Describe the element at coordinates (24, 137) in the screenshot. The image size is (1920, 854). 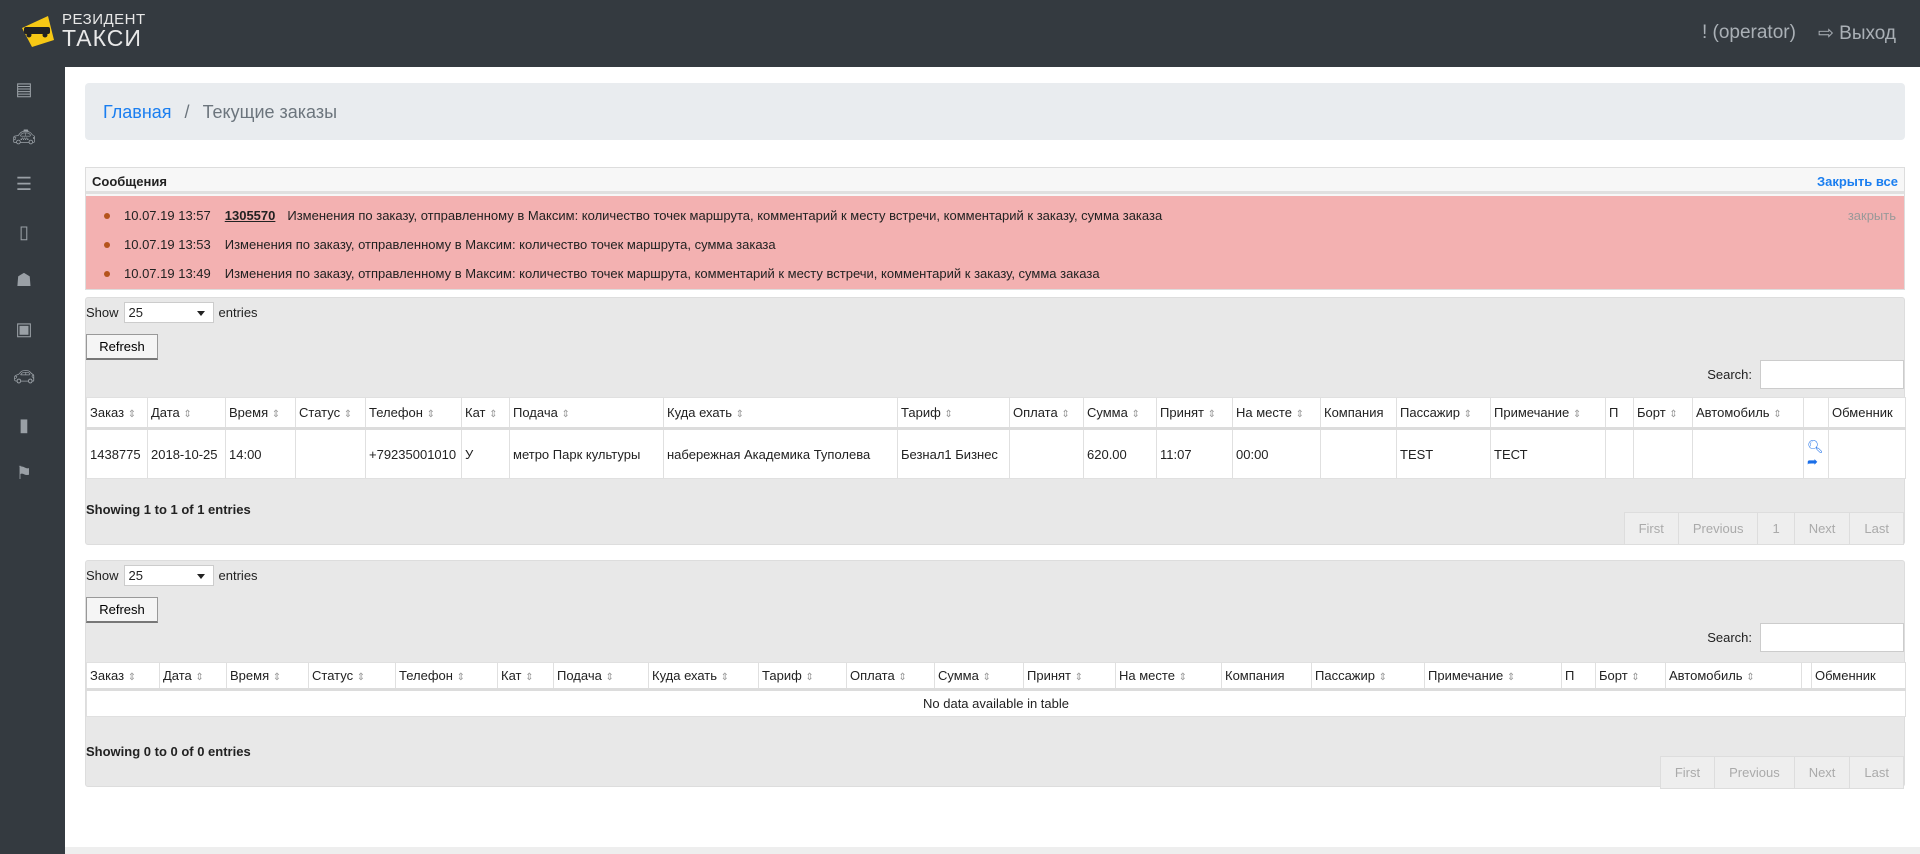
I see `taxi-icon: 🚕︎` at that location.